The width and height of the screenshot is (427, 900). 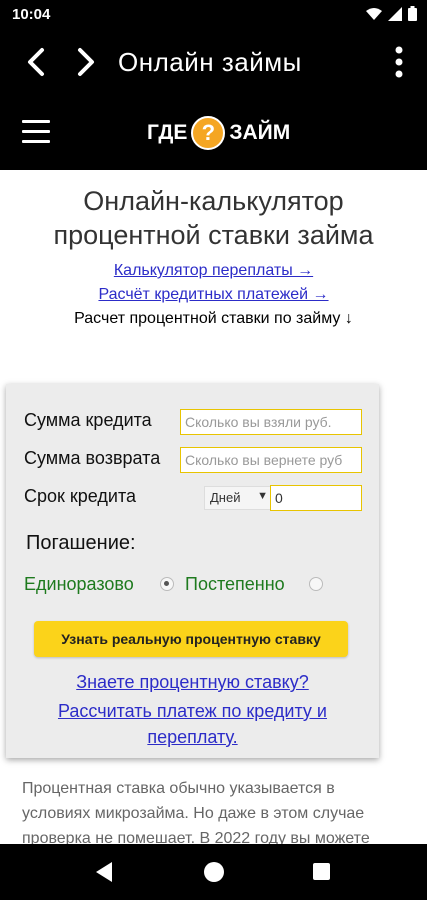 I want to click on site-header: ГДЕ ? ЗАЙМ, so click(x=213, y=133).